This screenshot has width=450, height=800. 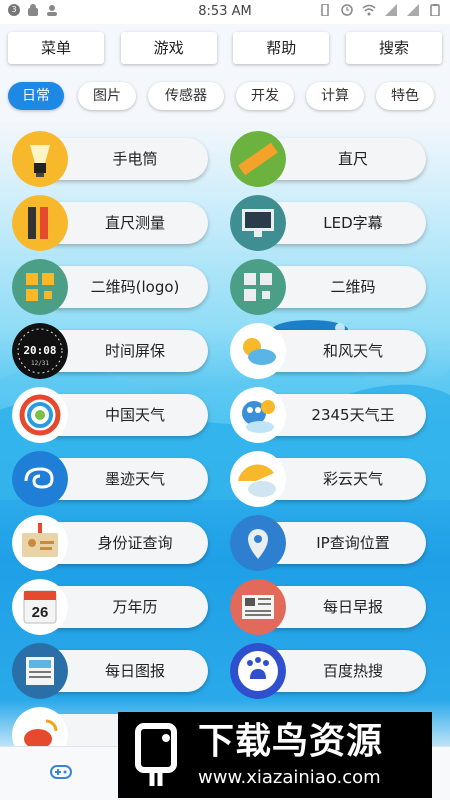 I want to click on alarm-icon, so click(x=347, y=10).